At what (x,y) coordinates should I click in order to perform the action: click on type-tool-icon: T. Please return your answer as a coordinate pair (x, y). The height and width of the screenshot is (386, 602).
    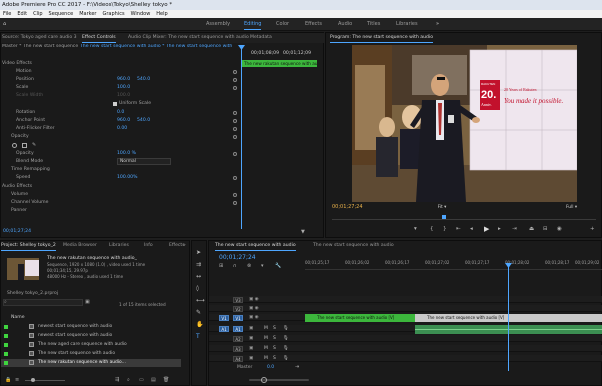
    Looking at the image, I should click on (198, 336).